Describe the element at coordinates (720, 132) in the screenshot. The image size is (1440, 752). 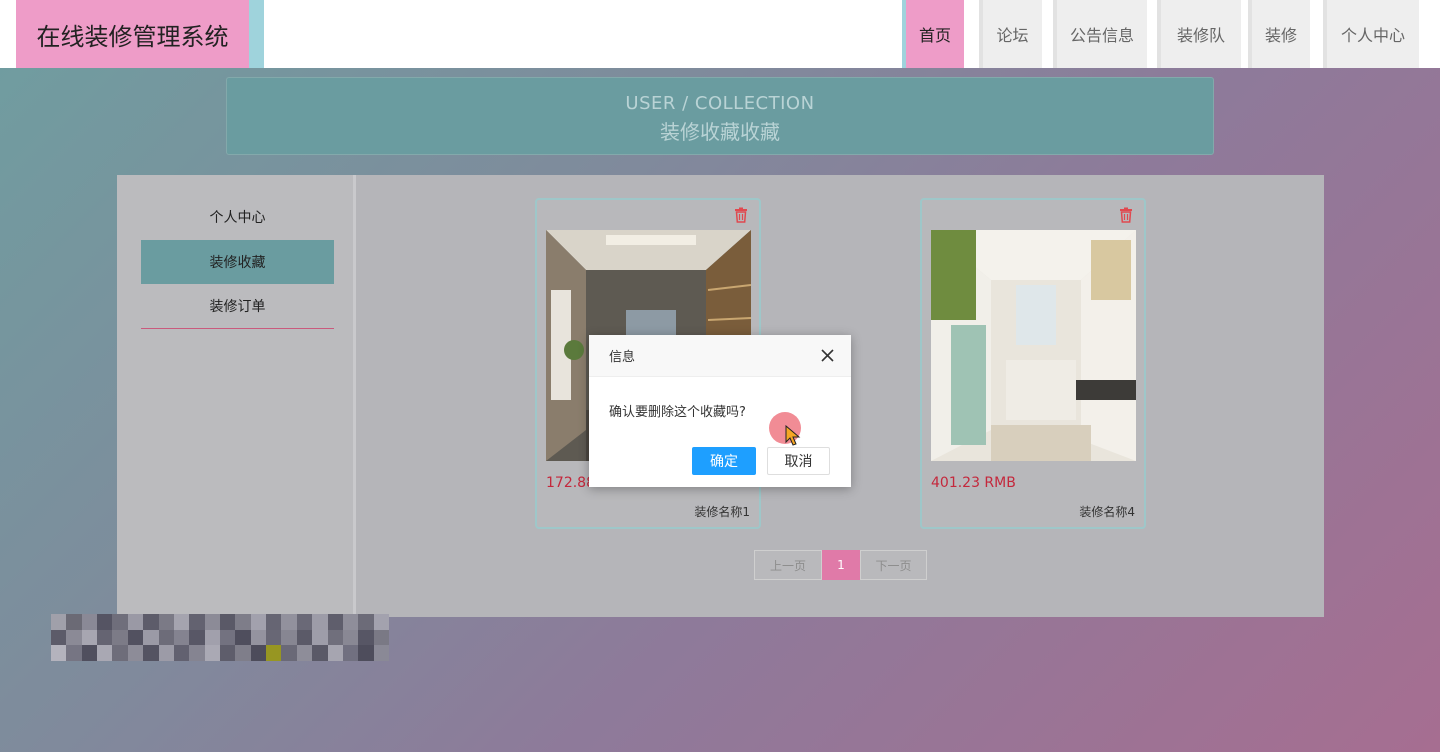
I see `banner-chinese-title: 装修收藏收藏` at that location.